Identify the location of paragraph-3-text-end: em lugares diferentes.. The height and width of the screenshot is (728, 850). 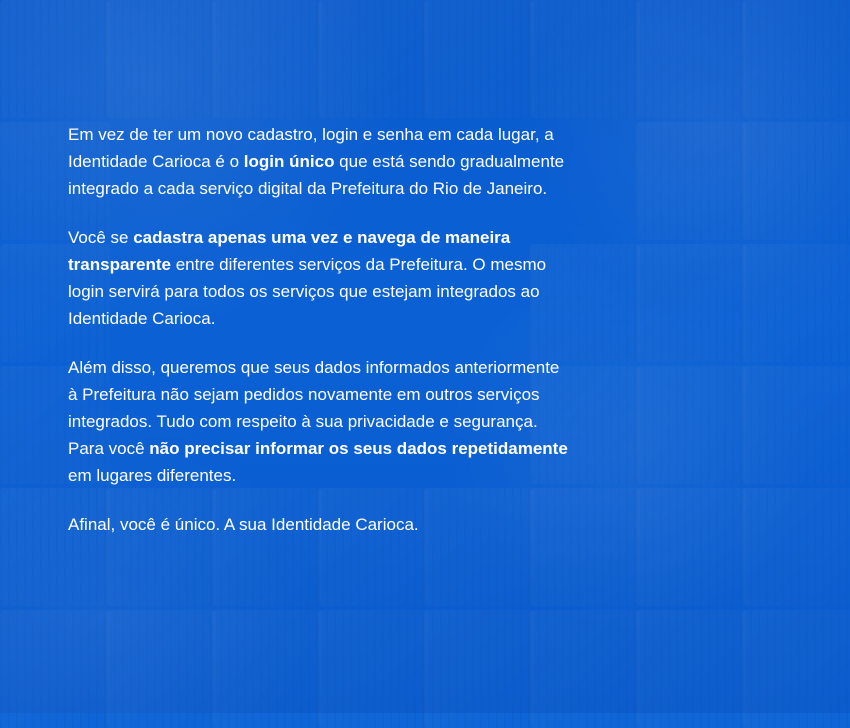
(152, 475).